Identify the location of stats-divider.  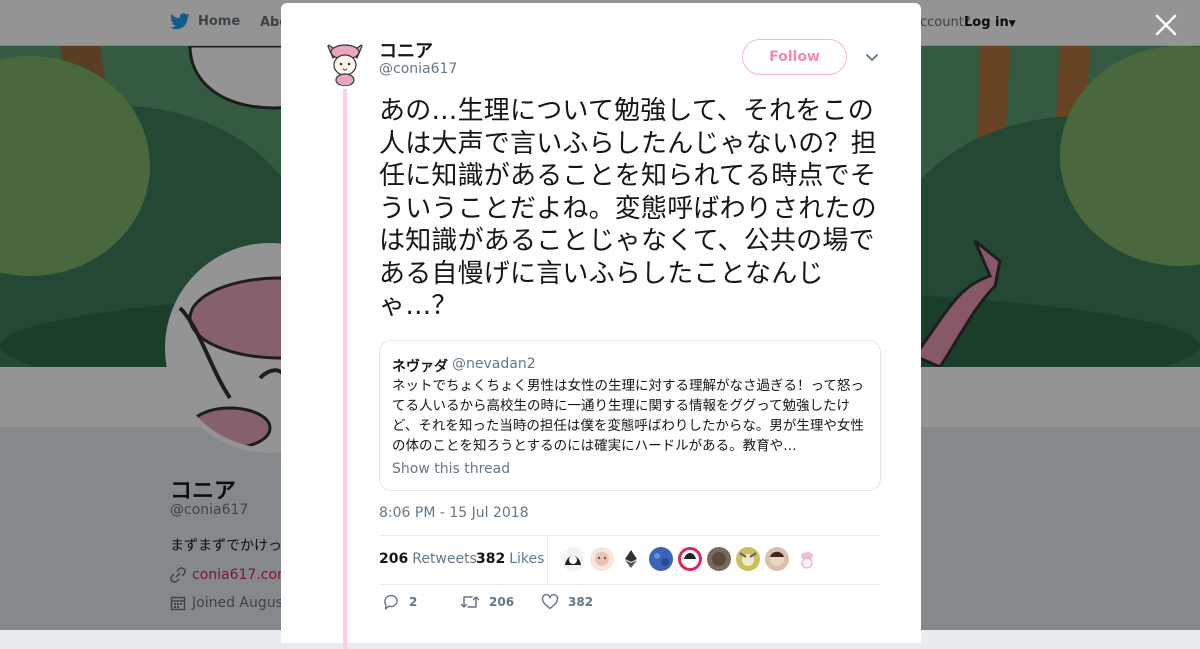
(547, 560).